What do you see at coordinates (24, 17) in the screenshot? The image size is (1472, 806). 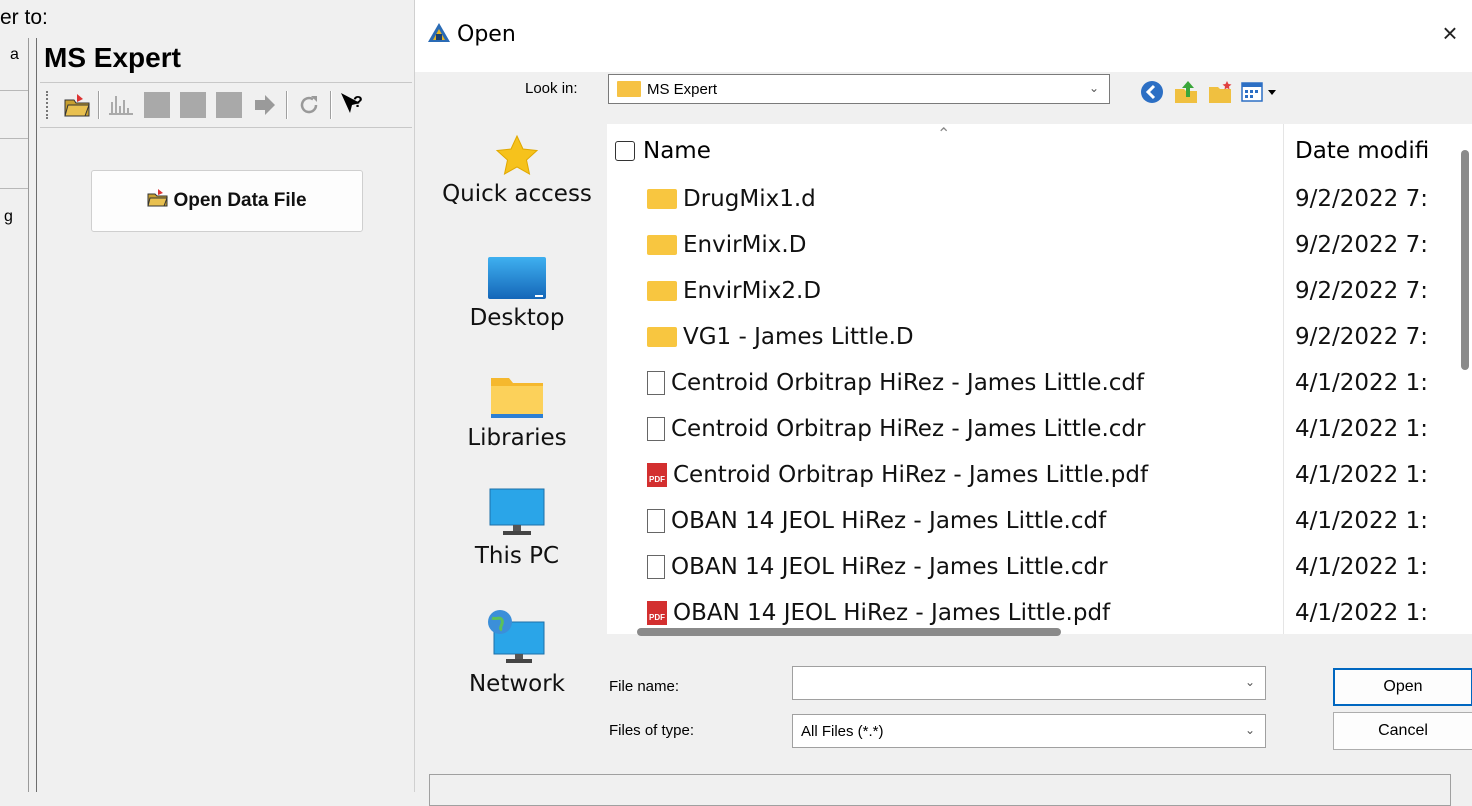 I see `background-top-text: er to:` at bounding box center [24, 17].